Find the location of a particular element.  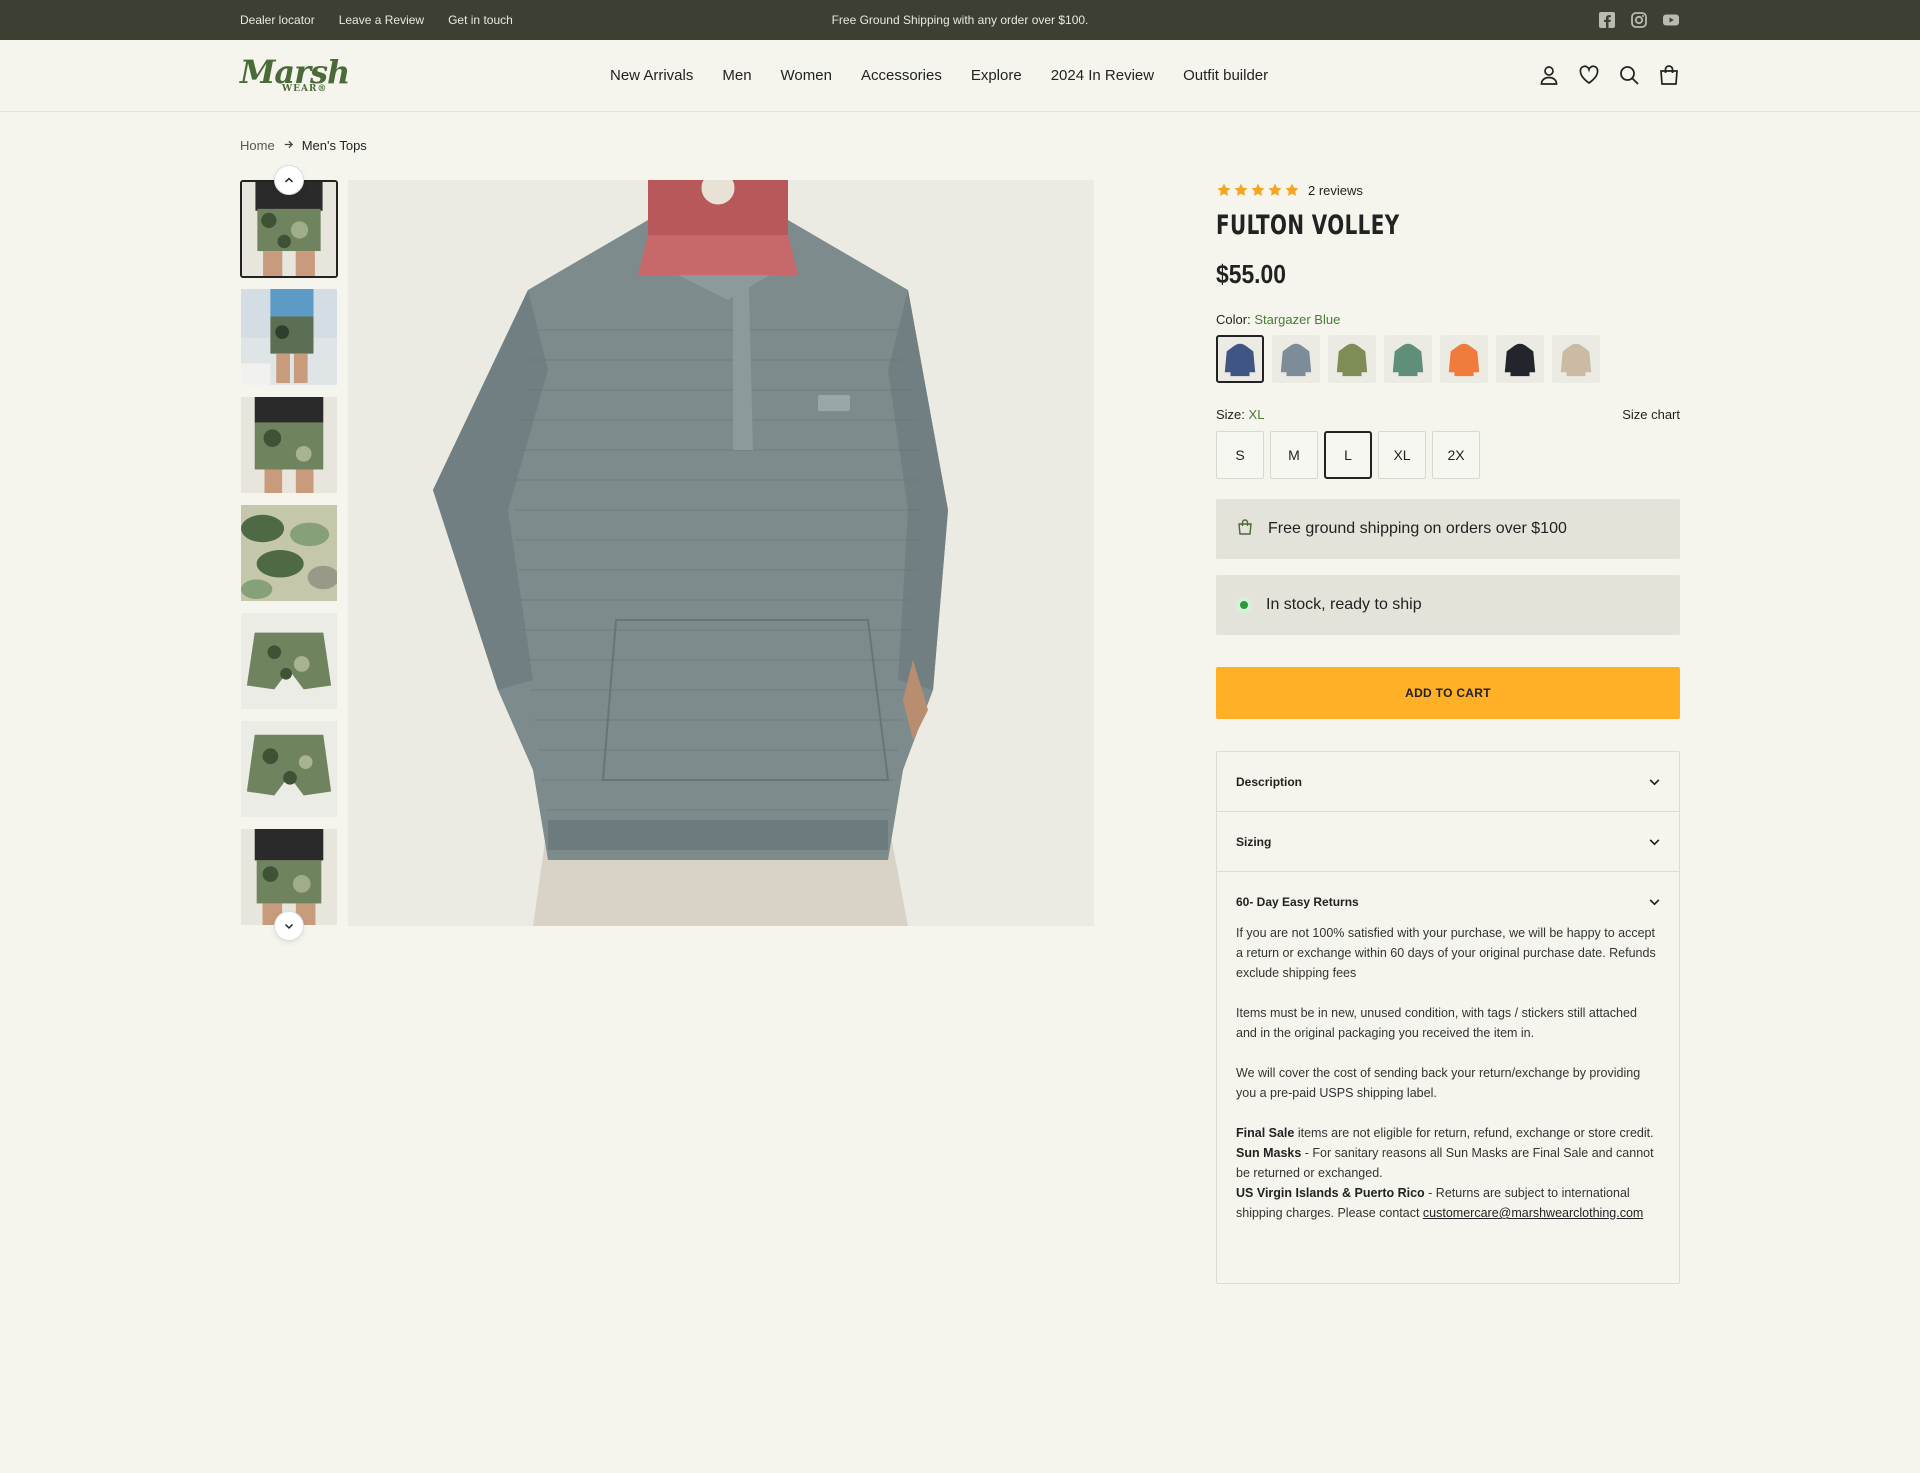

youtube-icon is located at coordinates (1671, 20).